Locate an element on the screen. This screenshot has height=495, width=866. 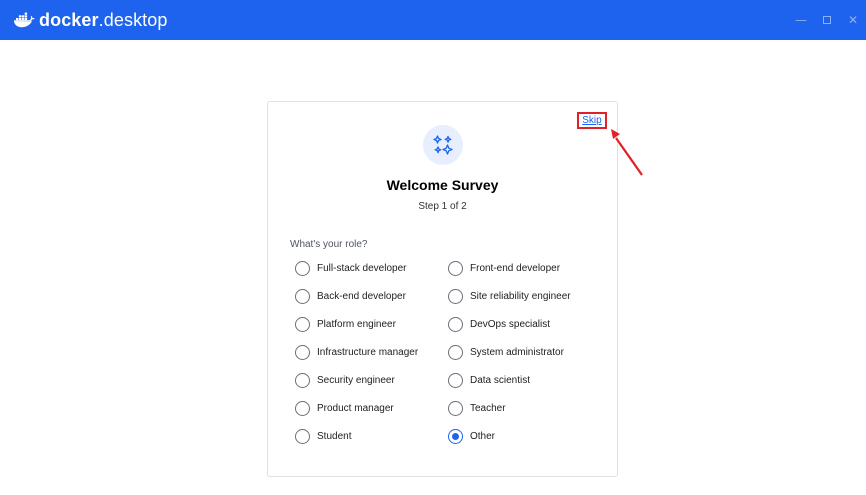
role-option: Teacher is located at coordinates (477, 408).